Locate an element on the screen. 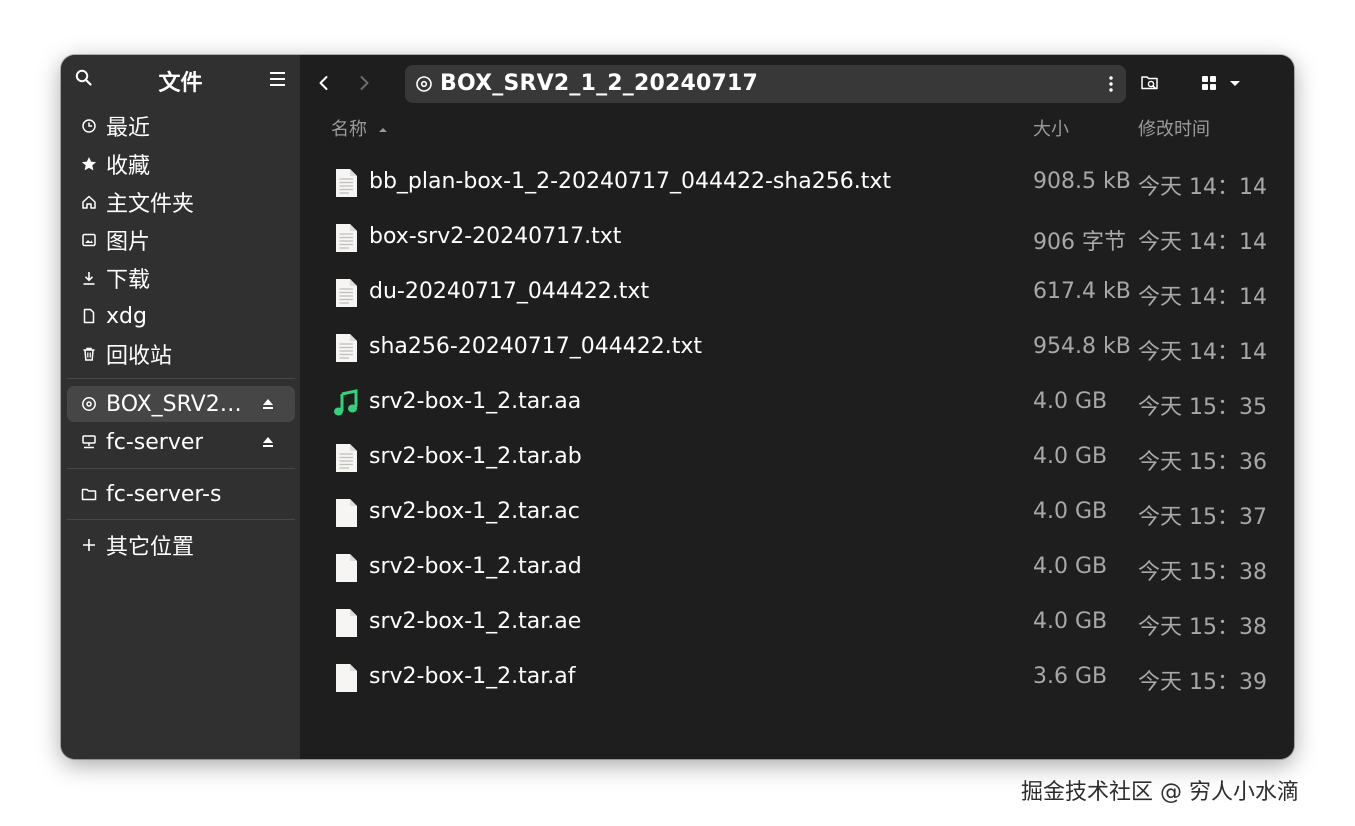  file-modified: 今天 15：35 is located at coordinates (1202, 407).